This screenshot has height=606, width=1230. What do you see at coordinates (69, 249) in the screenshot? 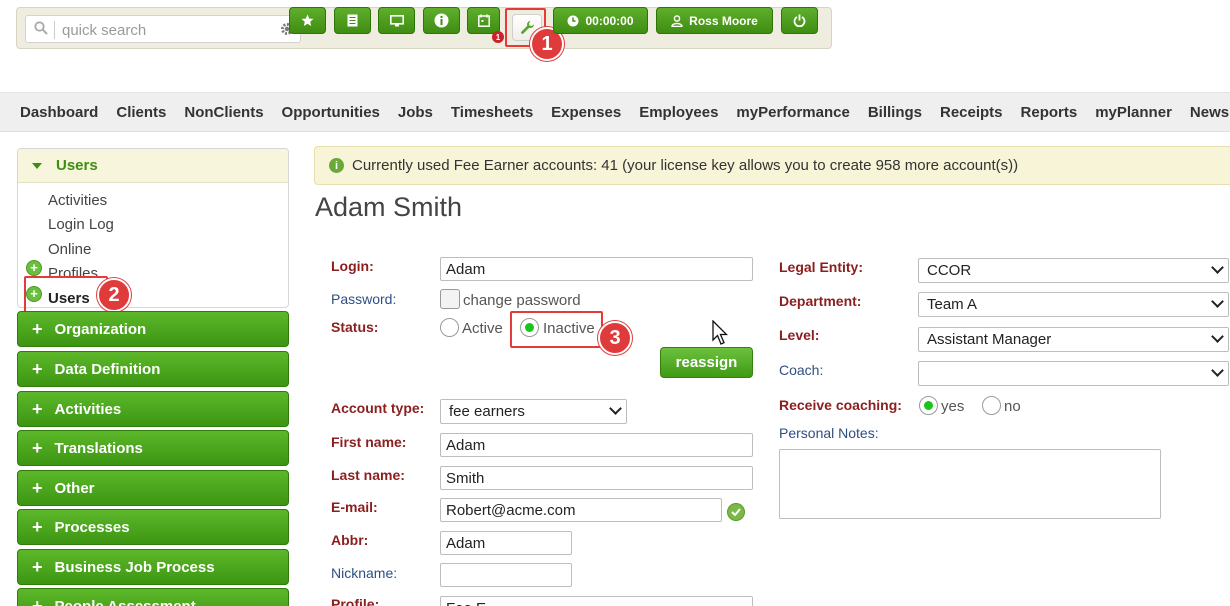
I see `sidebar-item-online: Online` at bounding box center [69, 249].